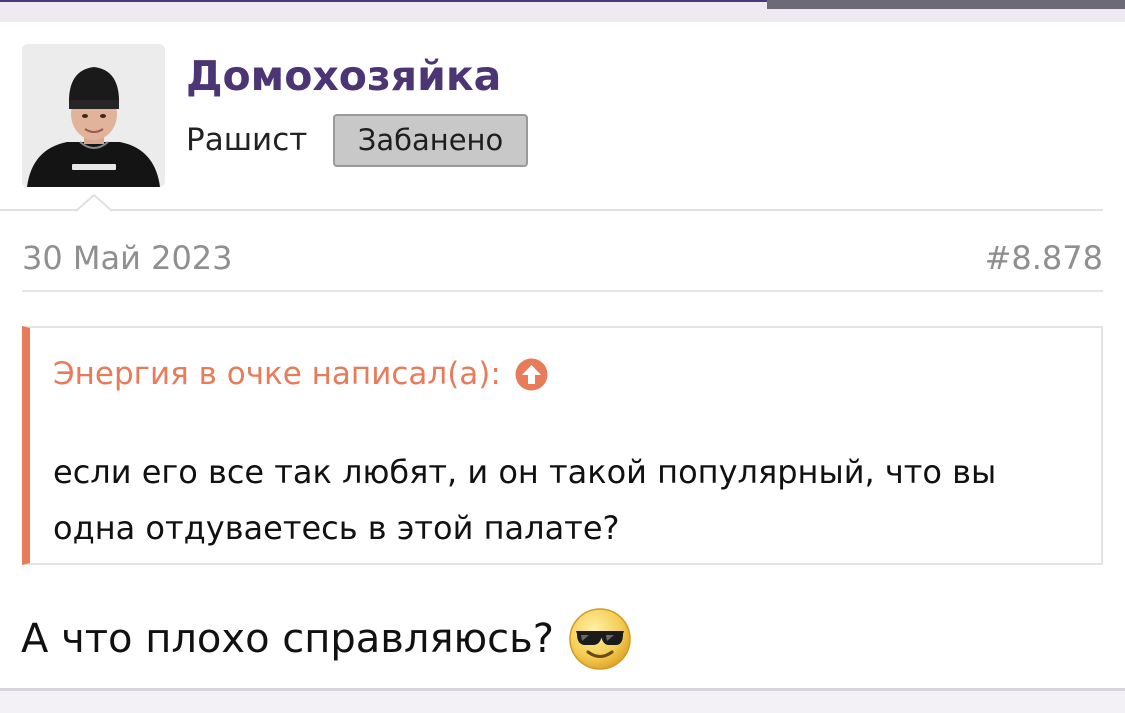  Describe the element at coordinates (277, 374) in the screenshot. I see `quote-author-text: Энергия в очке написал(а):` at that location.